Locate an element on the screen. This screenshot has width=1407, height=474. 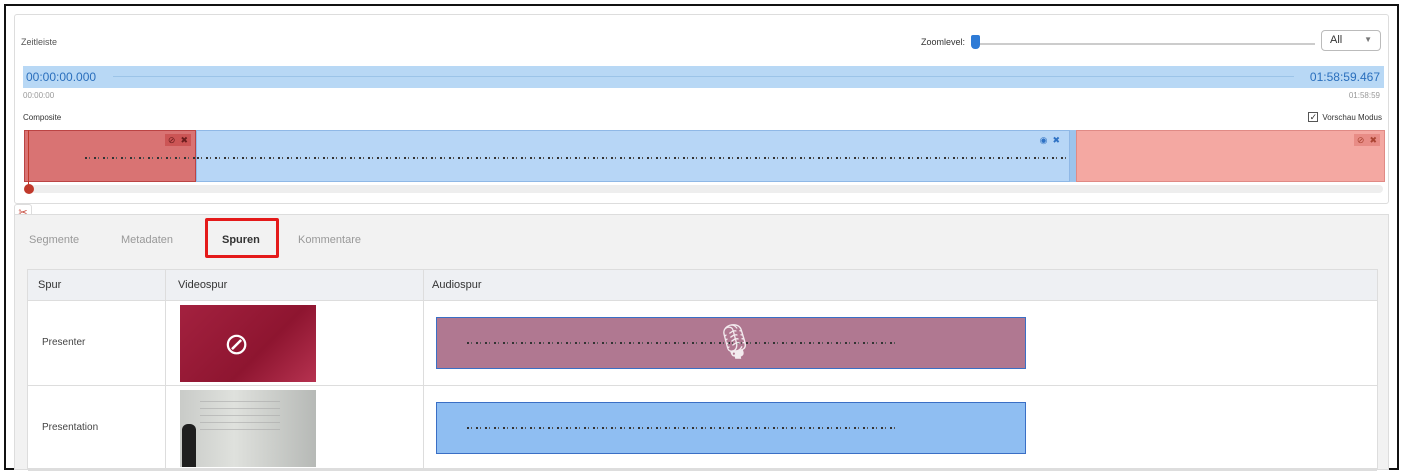
mic-off-icon: 🎙 is located at coordinates (734, 342).